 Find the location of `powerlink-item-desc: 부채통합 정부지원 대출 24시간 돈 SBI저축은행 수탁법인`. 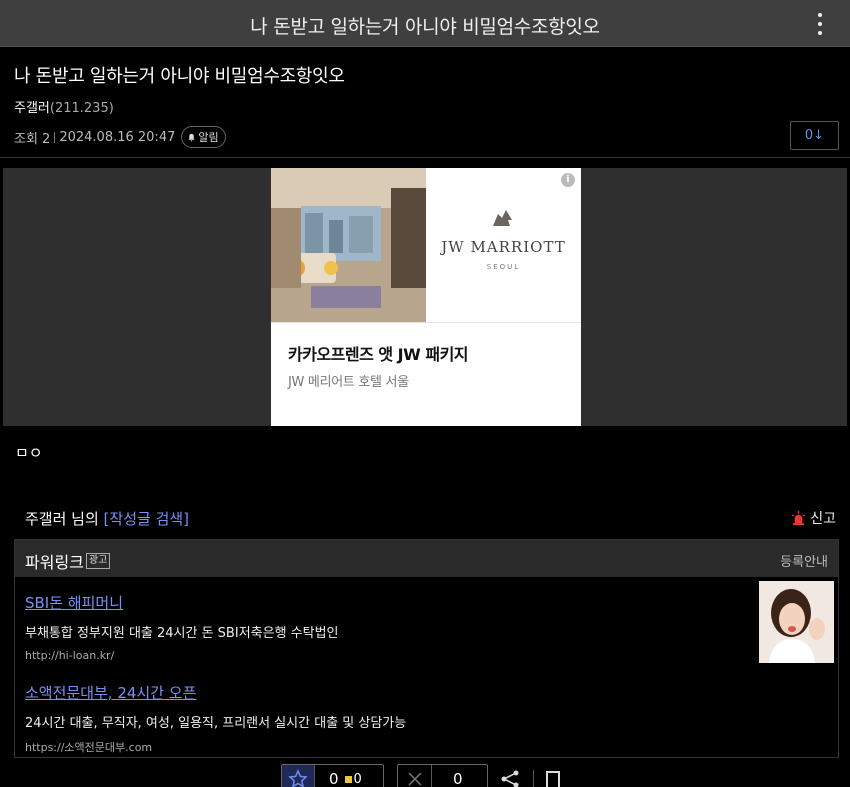

powerlink-item-desc: 부채통합 정부지원 대출 24시간 돈 SBI저축은행 수탁법인 is located at coordinates (182, 633).